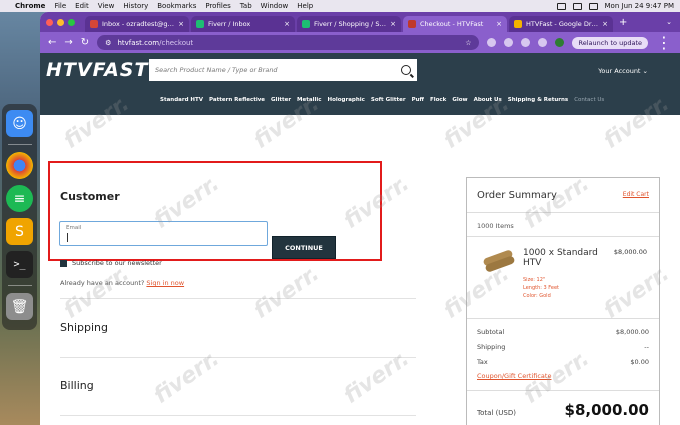 This screenshot has width=680, height=425. What do you see at coordinates (19, 231) in the screenshot?
I see `sublime-icon: S` at bounding box center [19, 231].